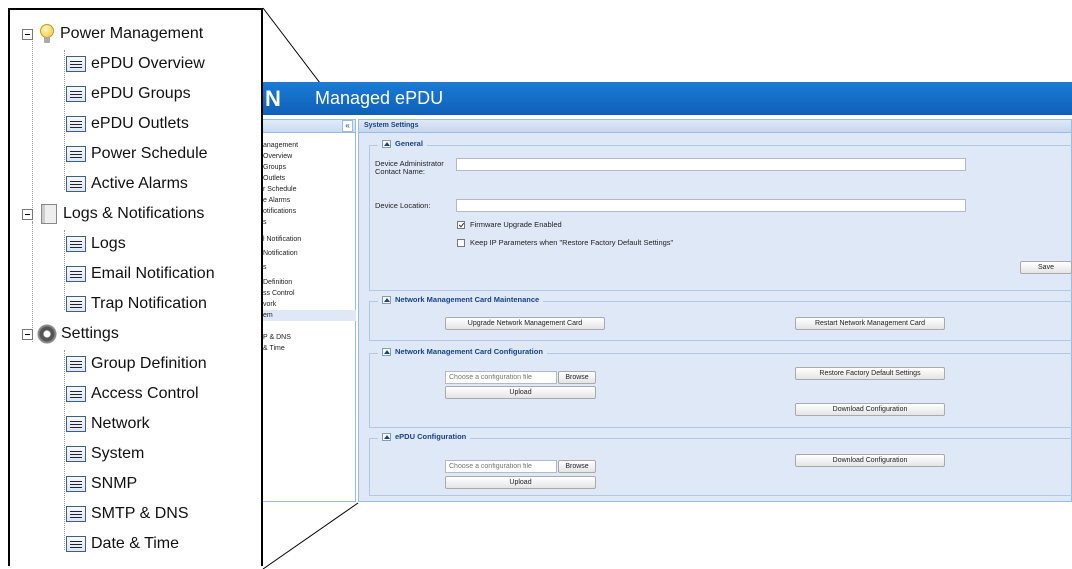 The width and height of the screenshot is (1072, 569). I want to click on panel-title: System Settings, so click(715, 126).